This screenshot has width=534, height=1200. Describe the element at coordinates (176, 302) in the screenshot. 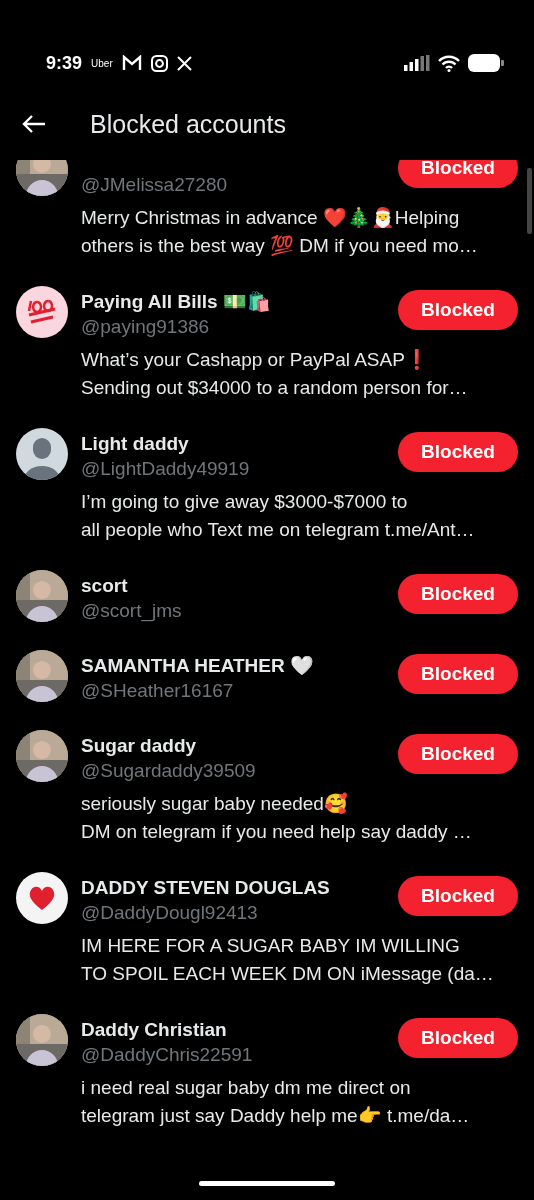

I see `account-name: Paying All Bills 💵🛍` at that location.